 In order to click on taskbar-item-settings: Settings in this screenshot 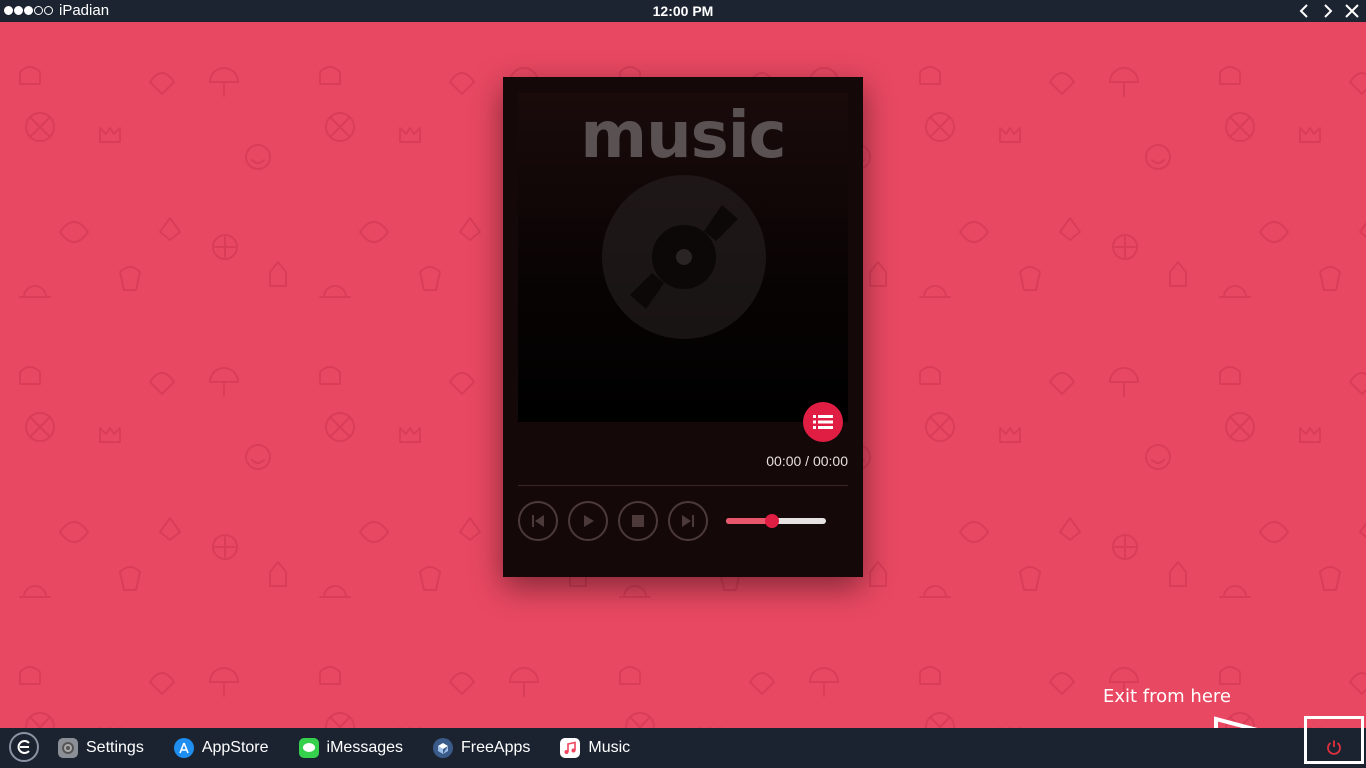, I will do `click(101, 748)`.